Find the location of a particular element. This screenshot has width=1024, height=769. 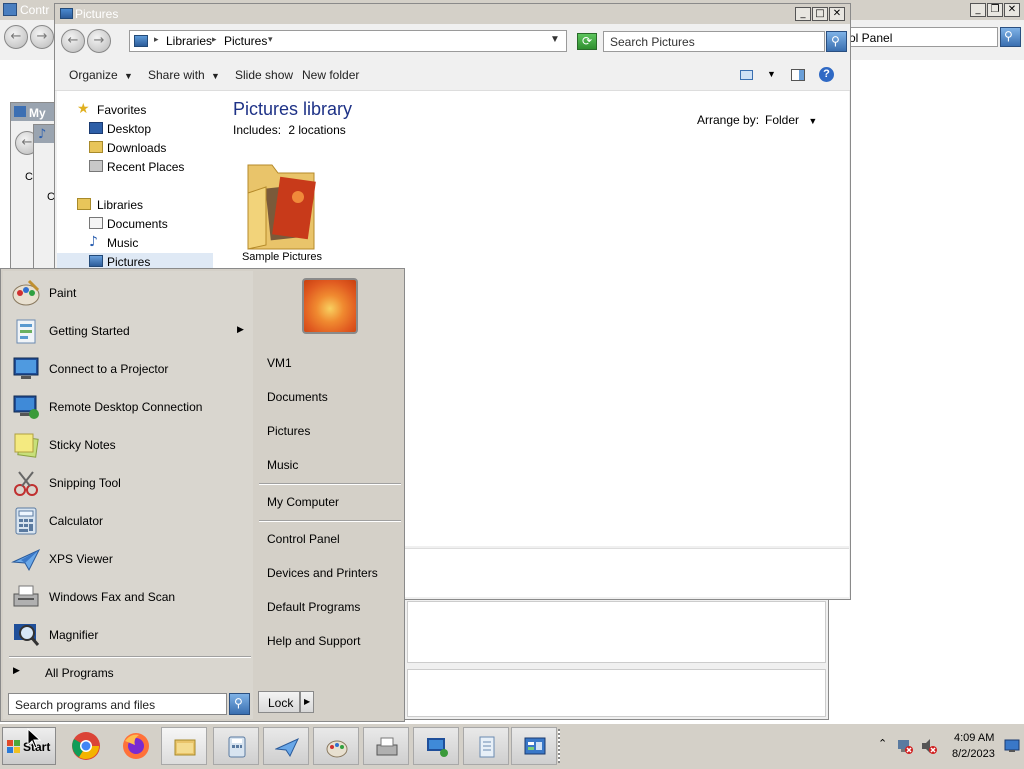

submenu-arrow-icon: ▶ is located at coordinates (240, 329).